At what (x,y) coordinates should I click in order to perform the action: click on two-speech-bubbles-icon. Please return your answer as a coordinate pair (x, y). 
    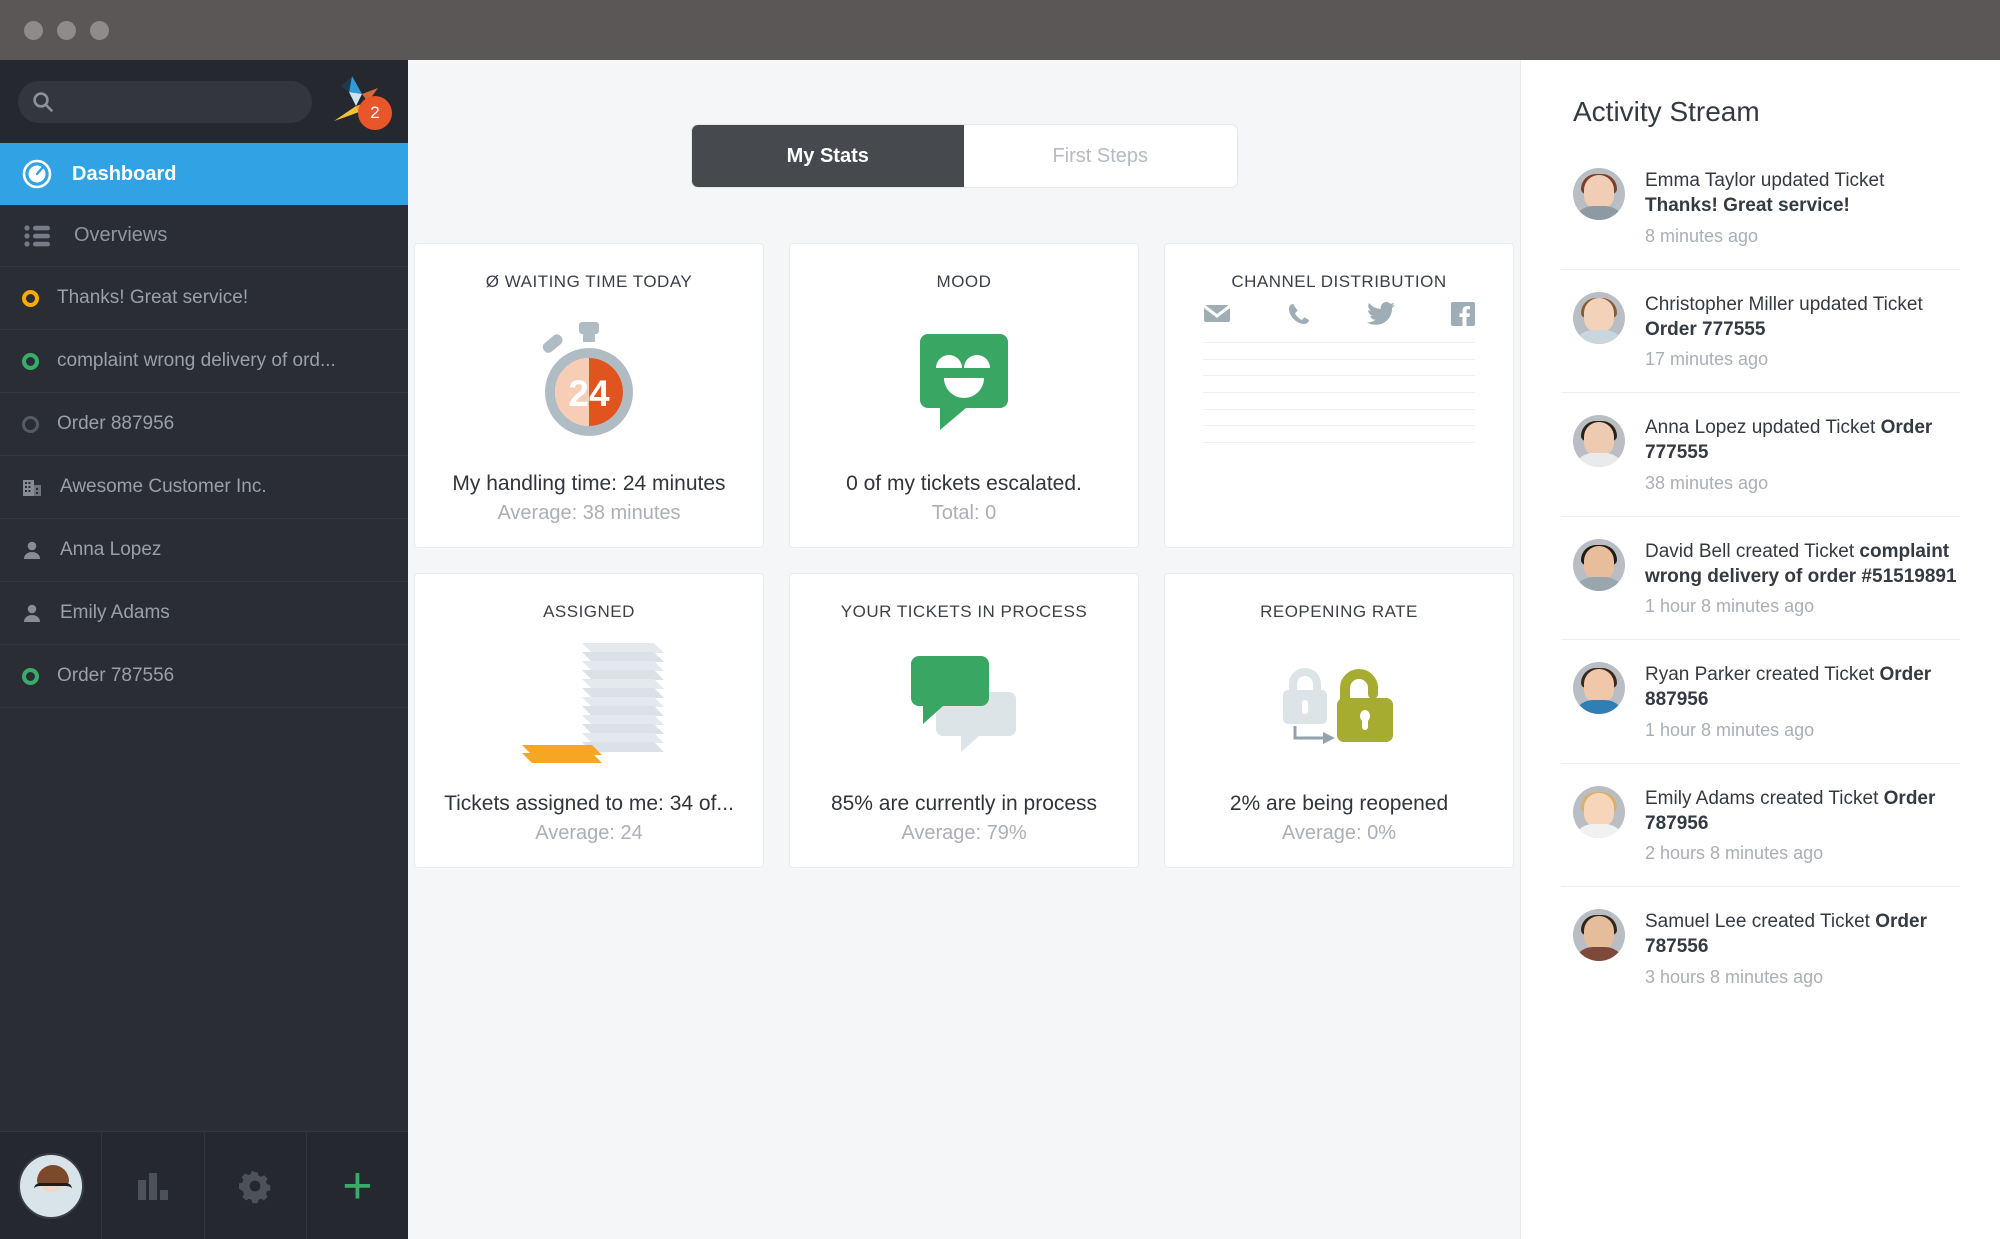
    Looking at the image, I should click on (963, 704).